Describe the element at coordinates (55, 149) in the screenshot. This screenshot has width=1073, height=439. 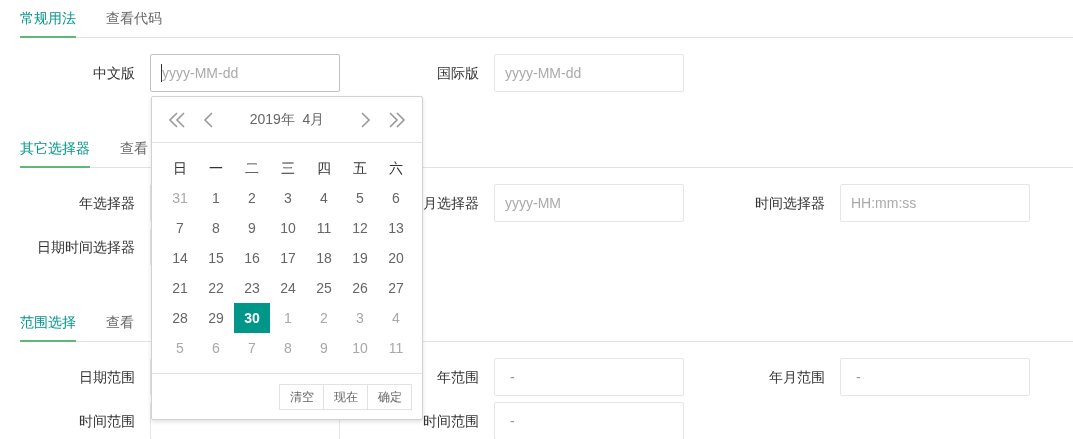
I see `tab: 其它选择器` at that location.